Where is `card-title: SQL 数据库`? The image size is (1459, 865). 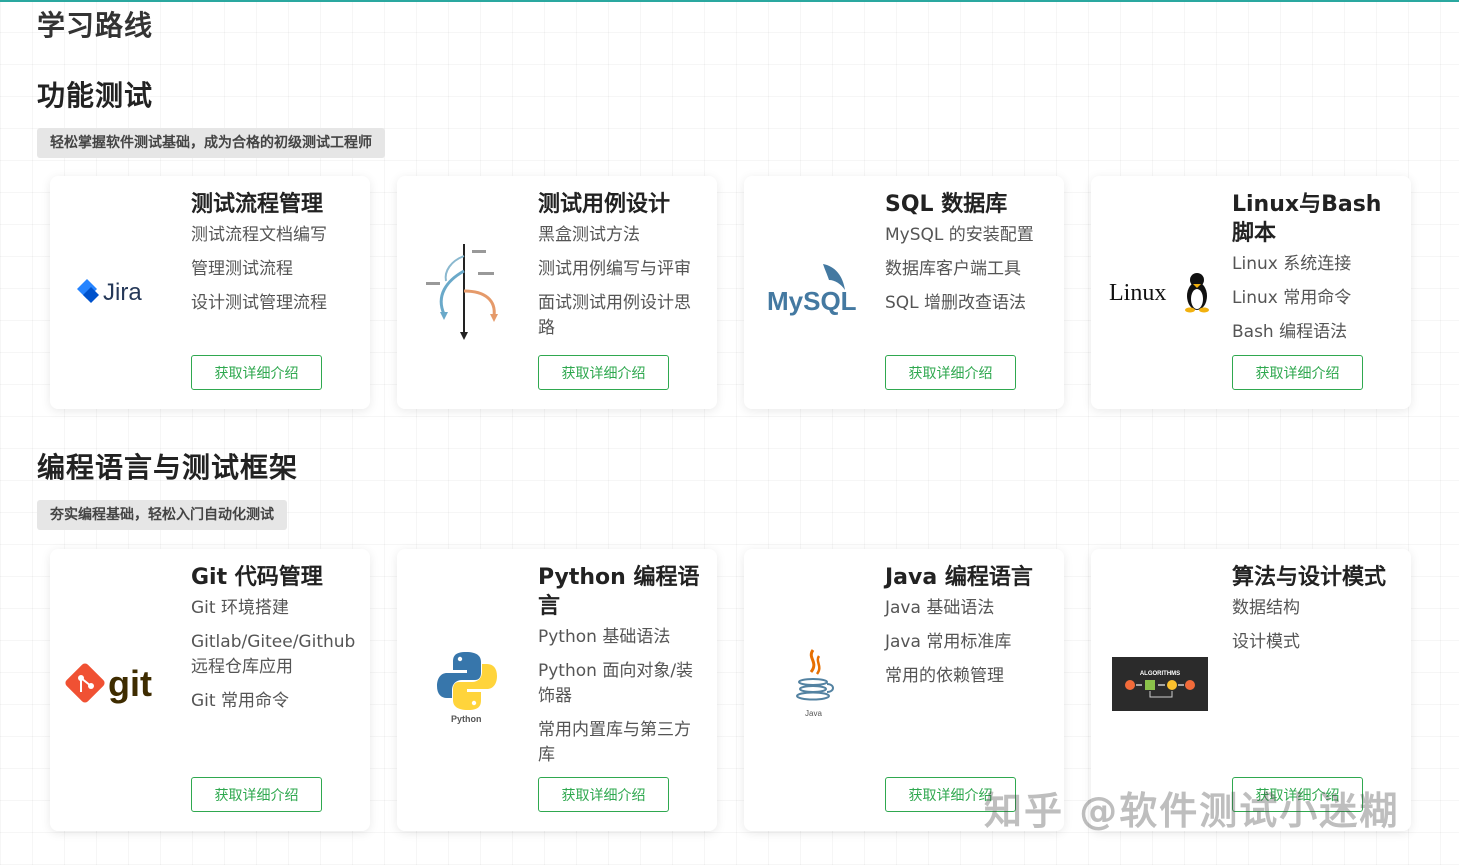
card-title: SQL 数据库 is located at coordinates (946, 204).